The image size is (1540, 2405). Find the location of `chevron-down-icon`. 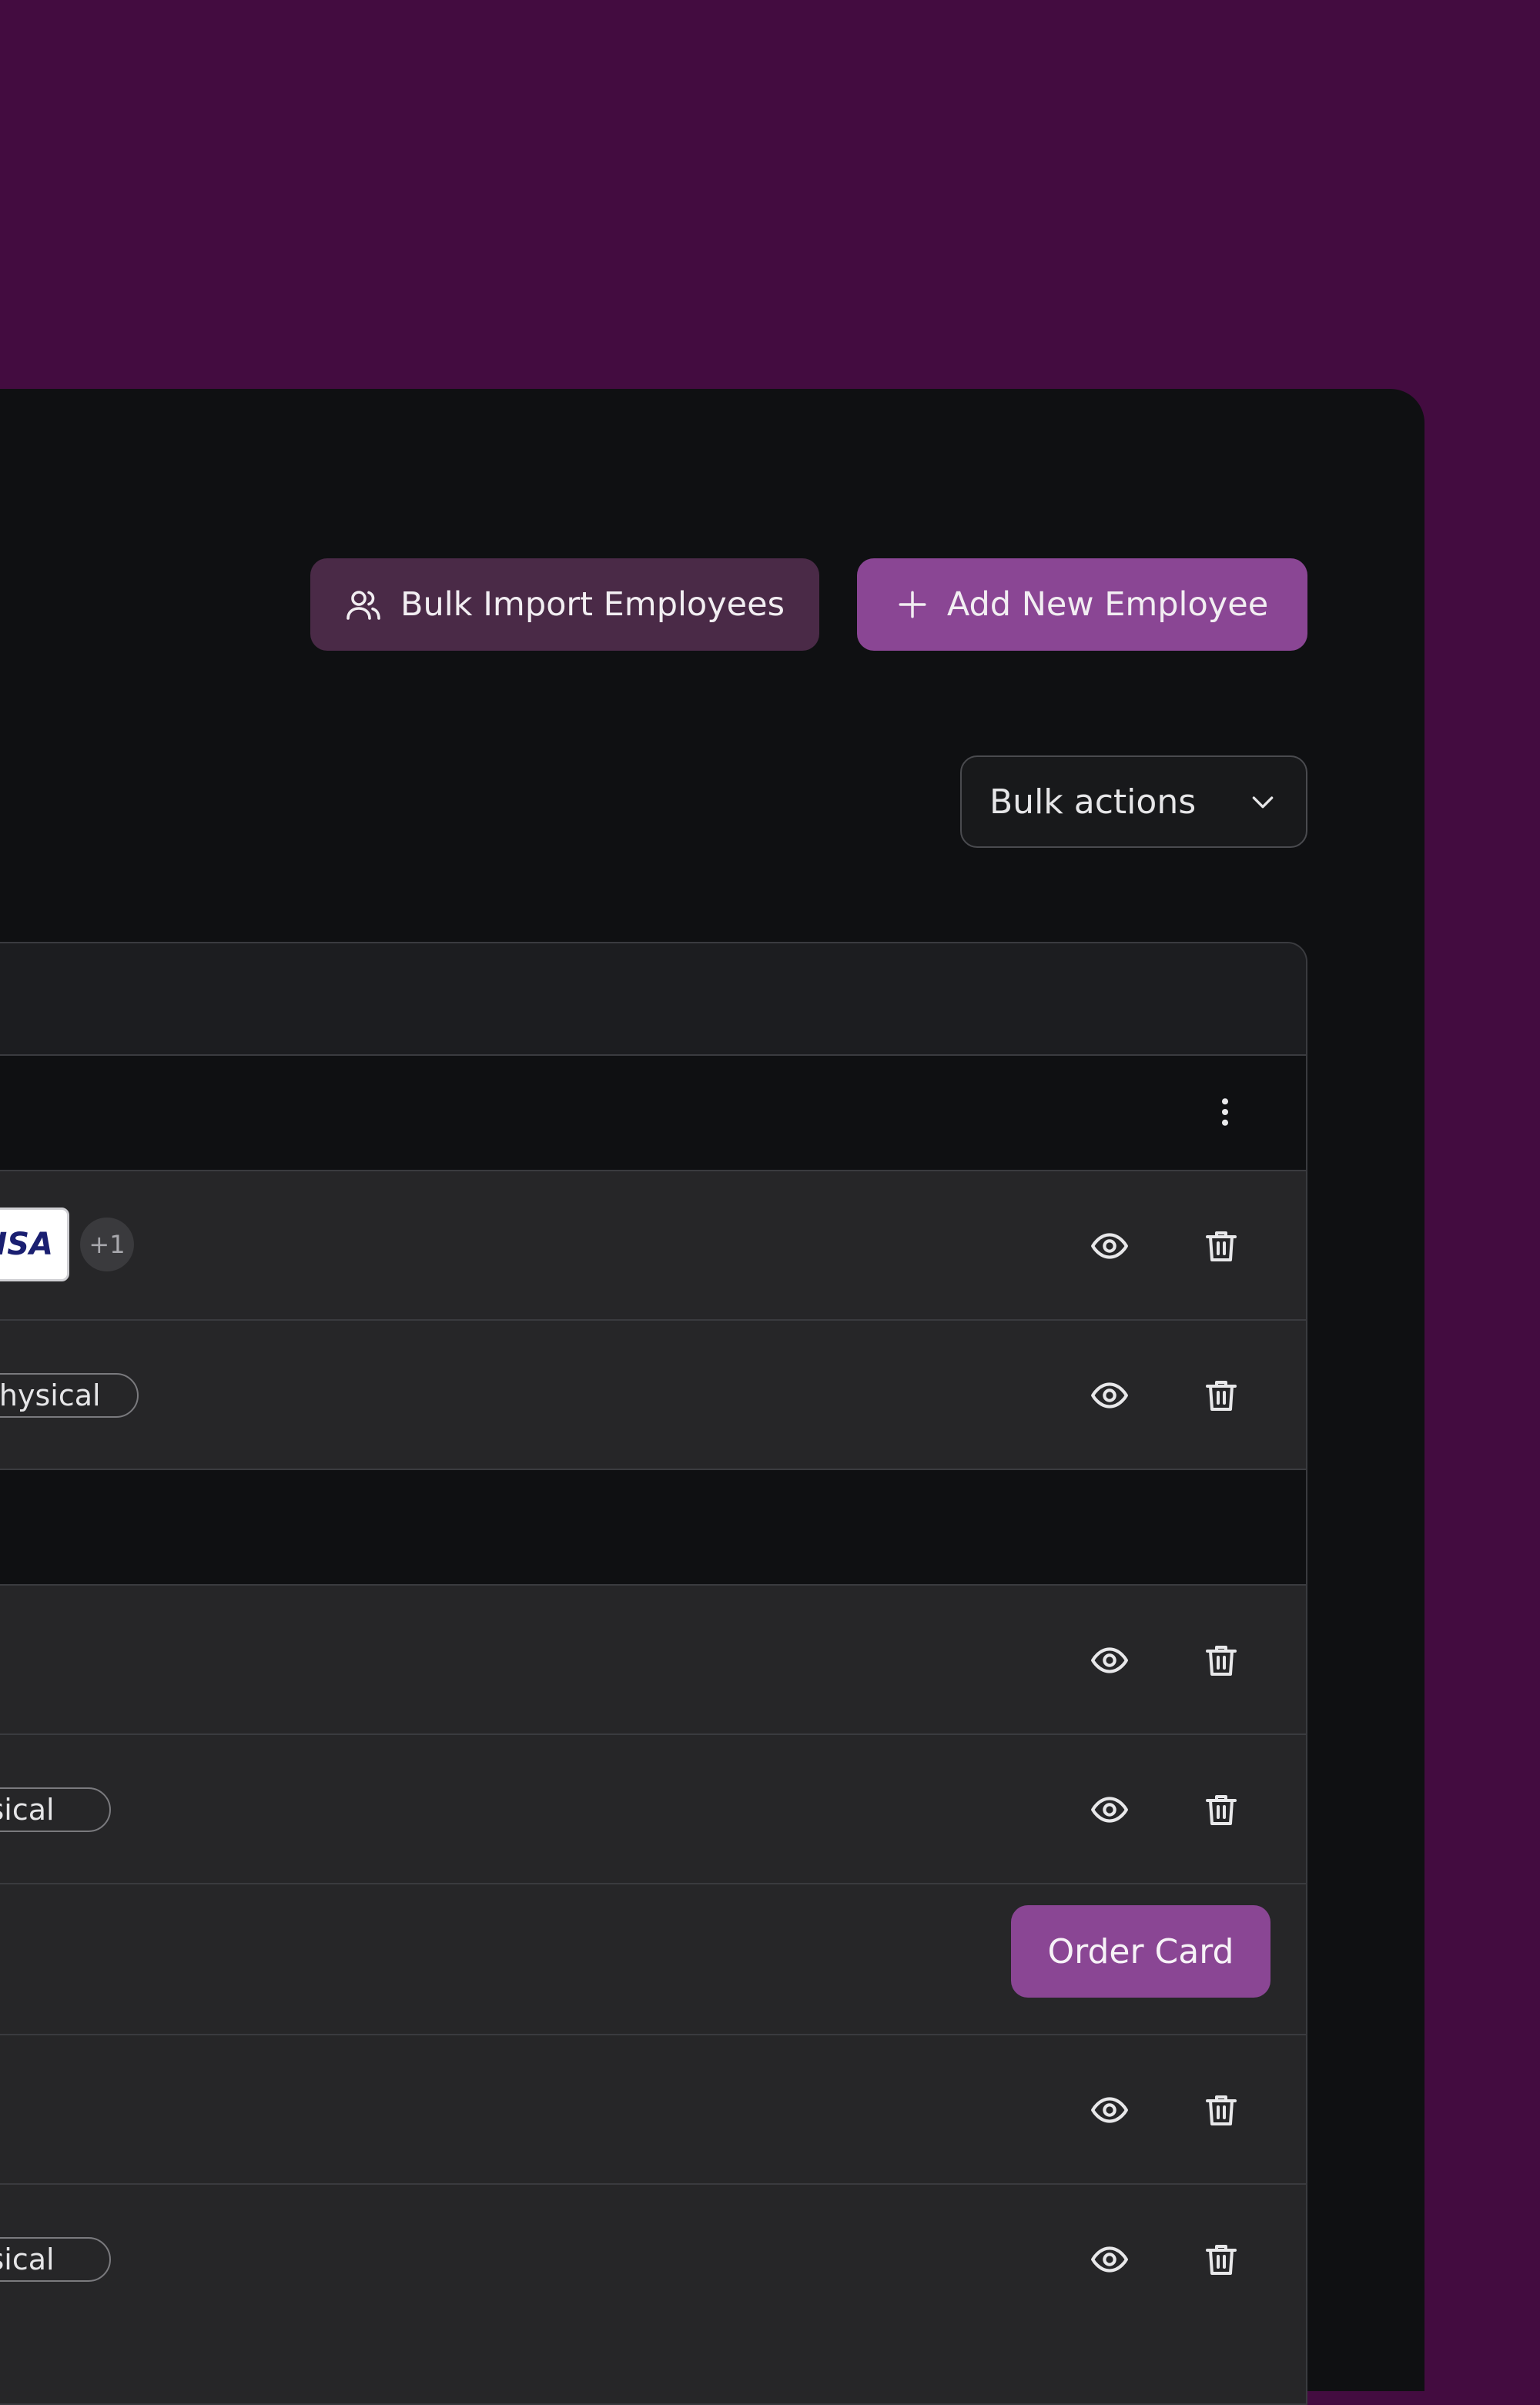

chevron-down-icon is located at coordinates (1263, 802).